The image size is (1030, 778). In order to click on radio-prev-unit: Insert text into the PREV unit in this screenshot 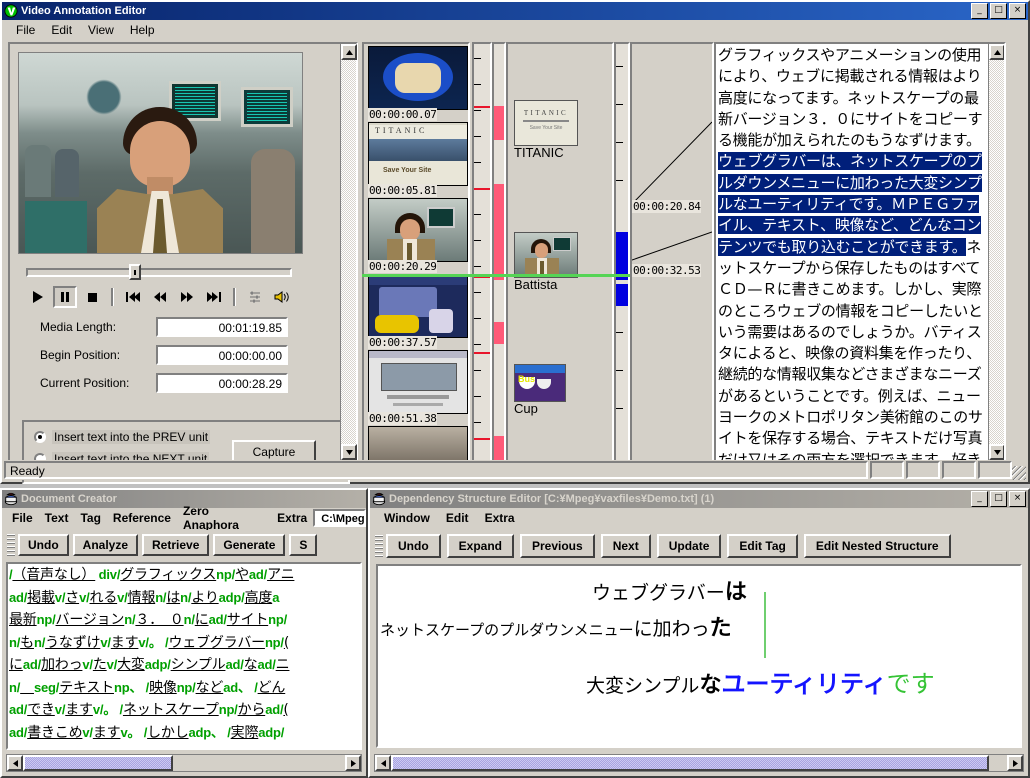, I will do `click(122, 437)`.